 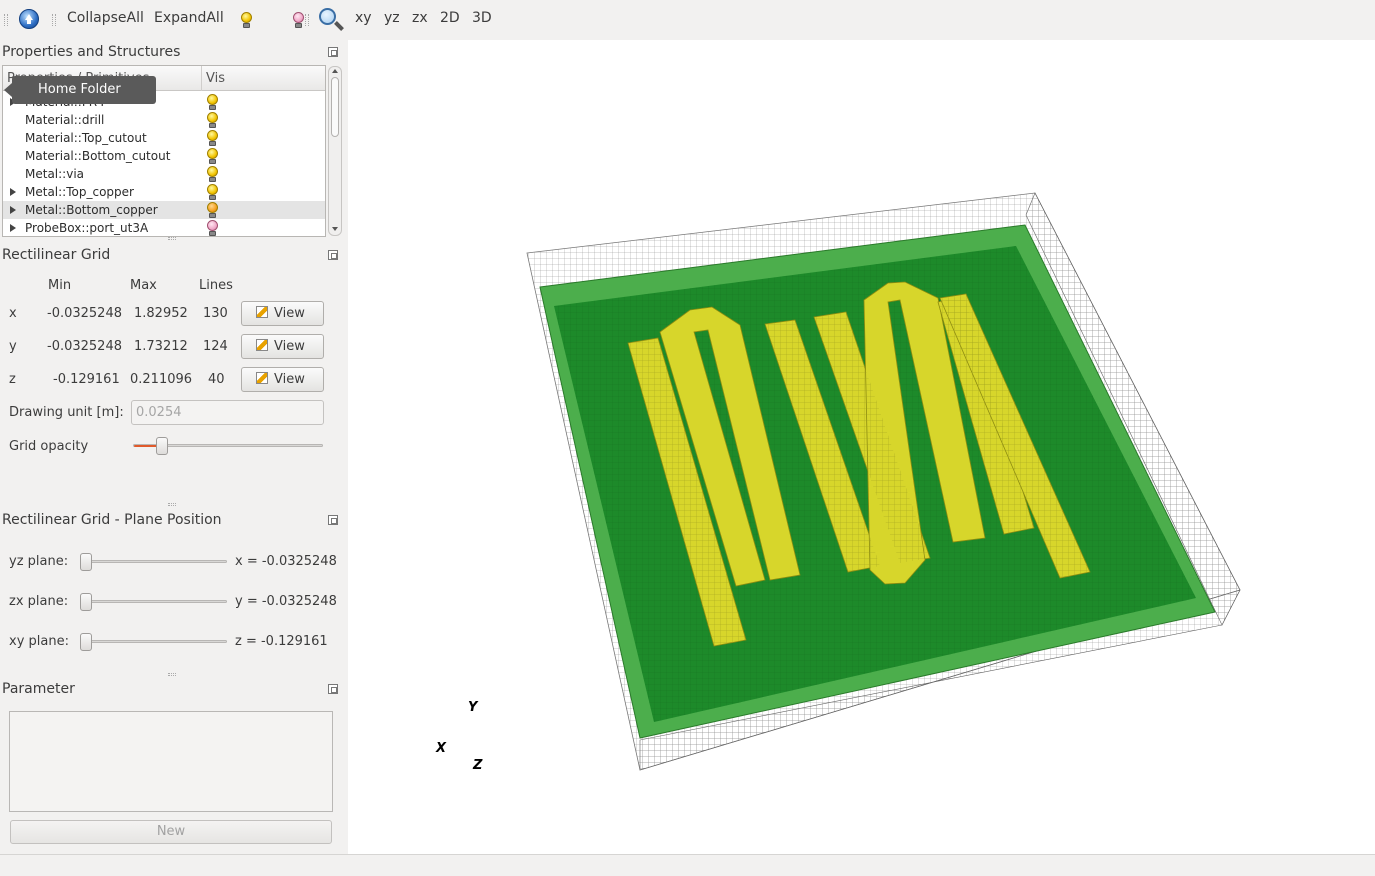 I want to click on view-z-button: View, so click(x=282, y=379).